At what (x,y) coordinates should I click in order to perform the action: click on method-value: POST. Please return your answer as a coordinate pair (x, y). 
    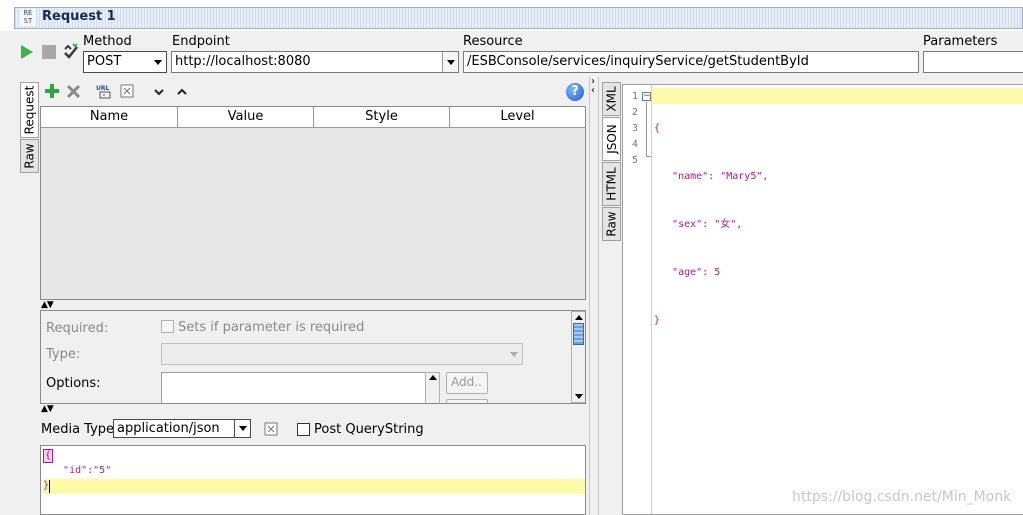
    Looking at the image, I should click on (104, 61).